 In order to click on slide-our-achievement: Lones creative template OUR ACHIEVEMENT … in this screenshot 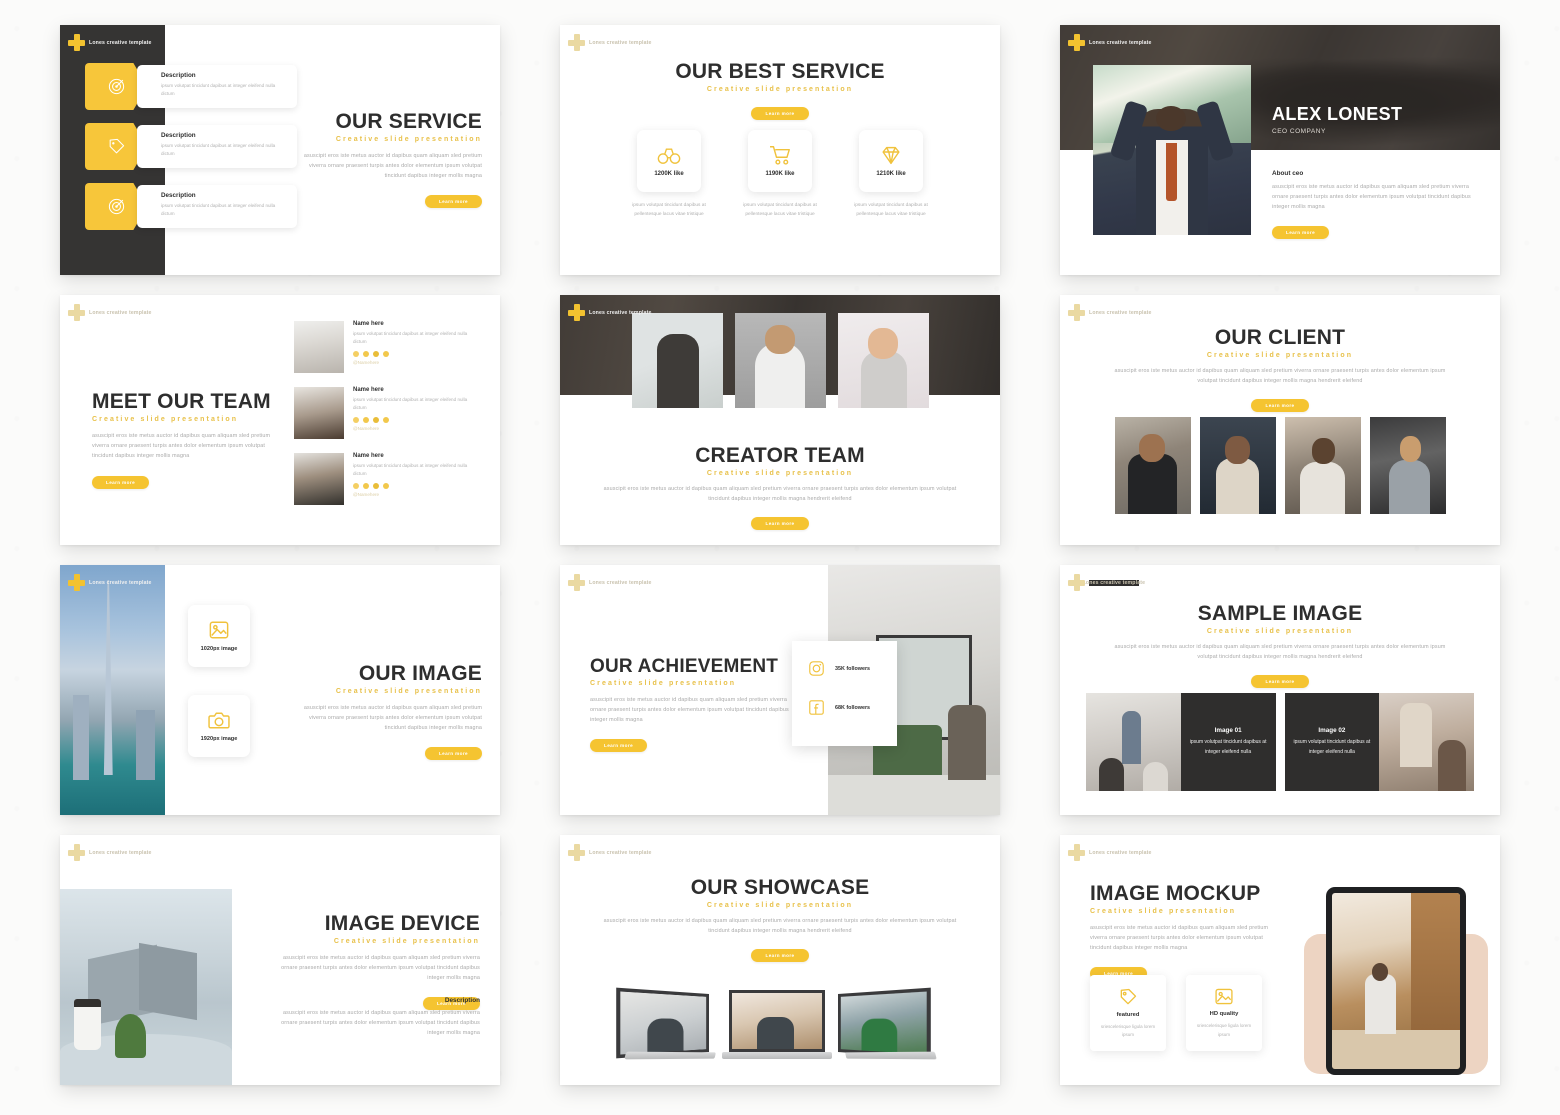, I will do `click(780, 690)`.